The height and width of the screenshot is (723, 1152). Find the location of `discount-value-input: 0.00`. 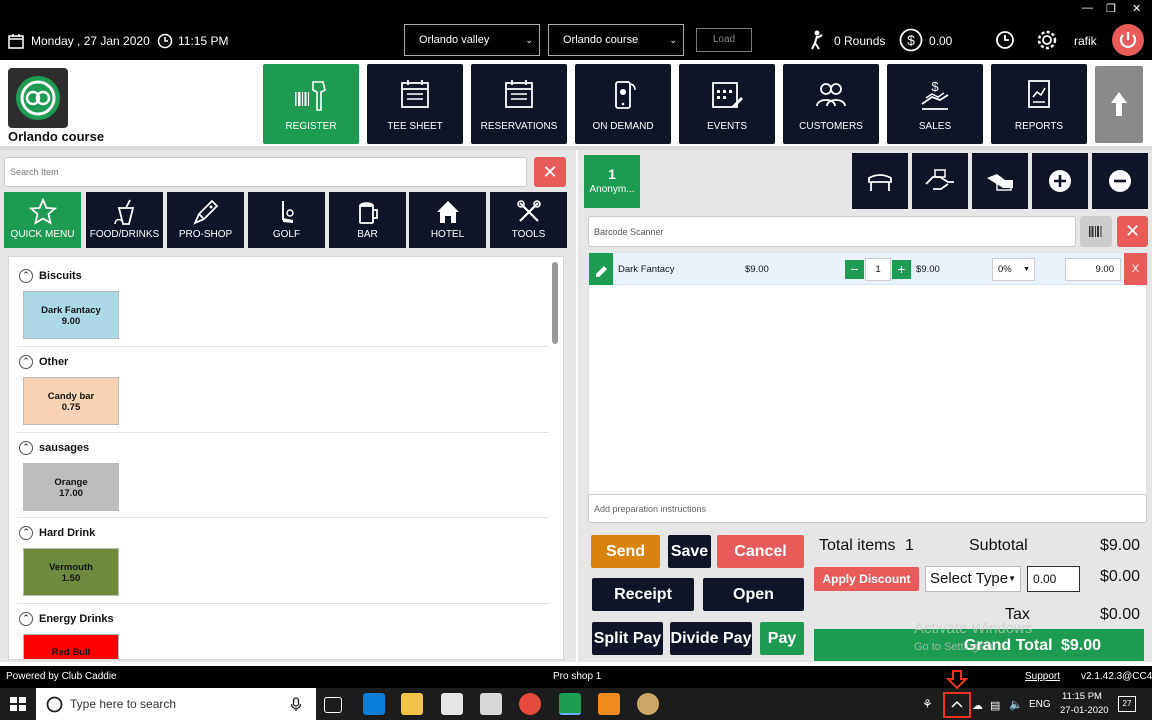

discount-value-input: 0.00 is located at coordinates (1053, 579).